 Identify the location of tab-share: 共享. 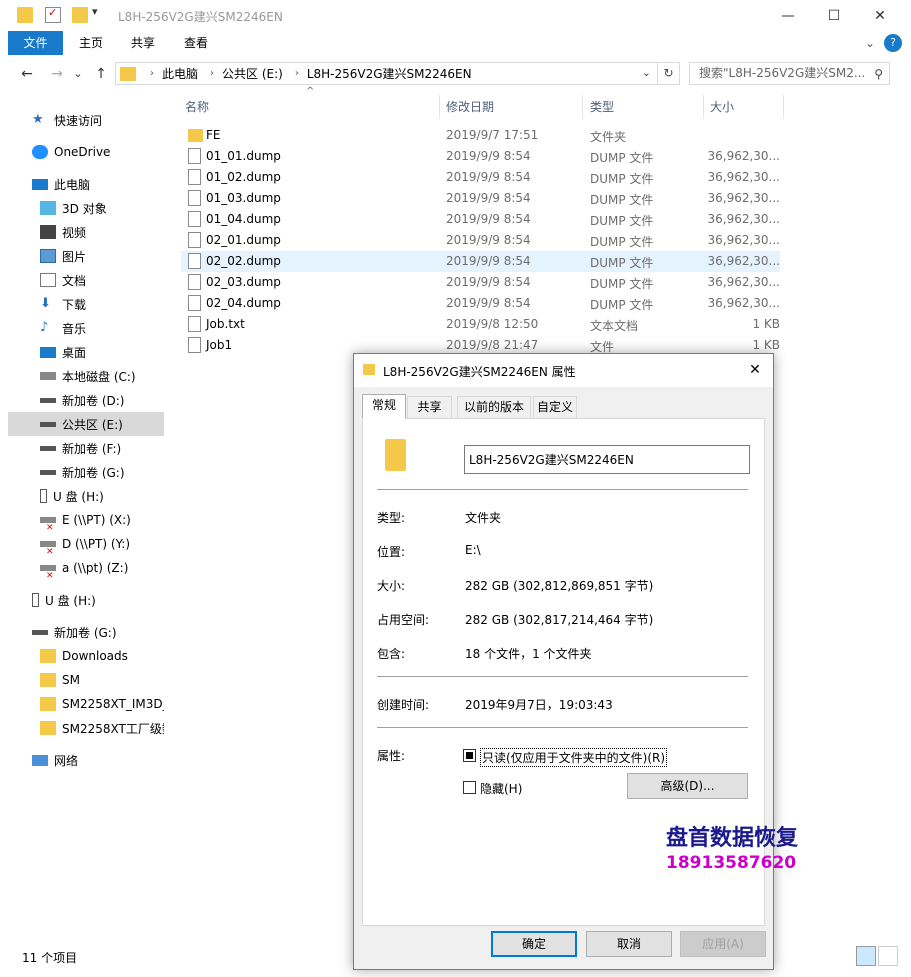
(143, 43).